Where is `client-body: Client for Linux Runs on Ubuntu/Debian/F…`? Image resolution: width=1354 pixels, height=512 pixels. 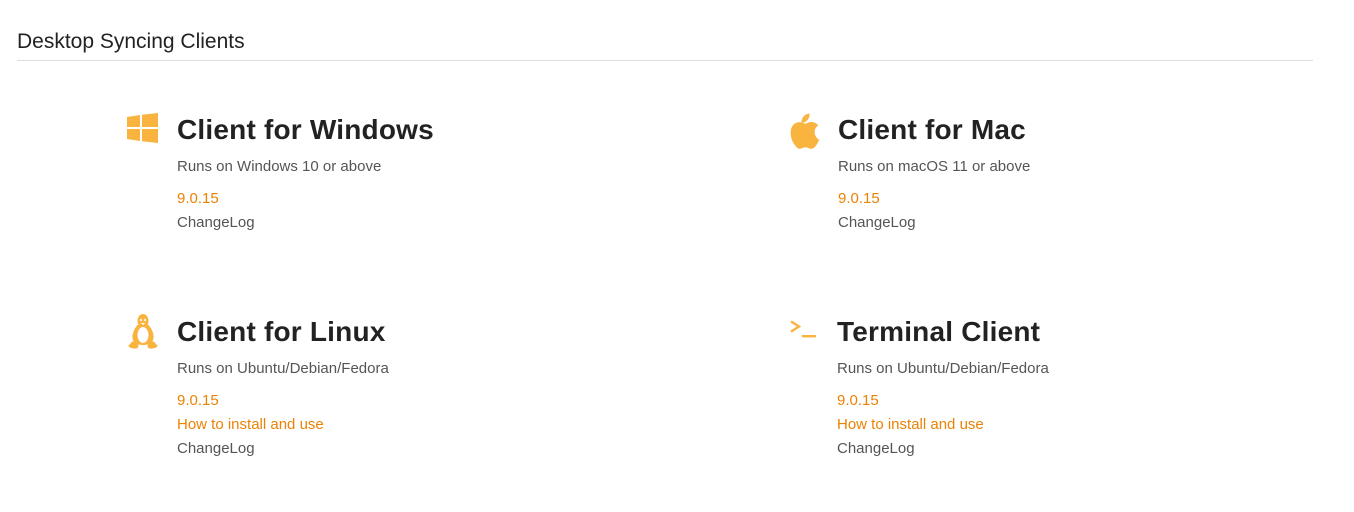
client-body: Client for Linux Runs on Ubuntu/Debian/F… is located at coordinates (283, 387).